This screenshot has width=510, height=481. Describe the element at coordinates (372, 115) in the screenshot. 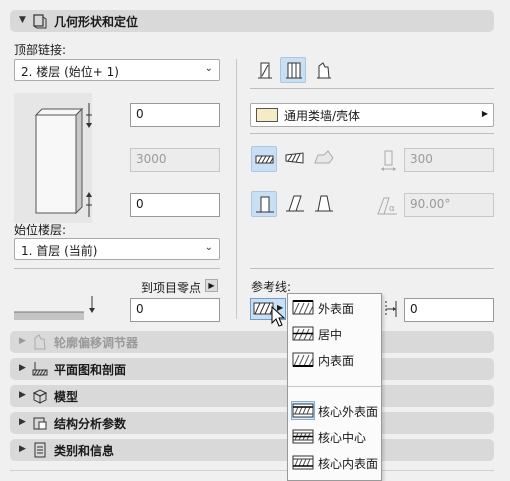

I see `building-material-select: 通用类墙/壳体 ▶` at that location.